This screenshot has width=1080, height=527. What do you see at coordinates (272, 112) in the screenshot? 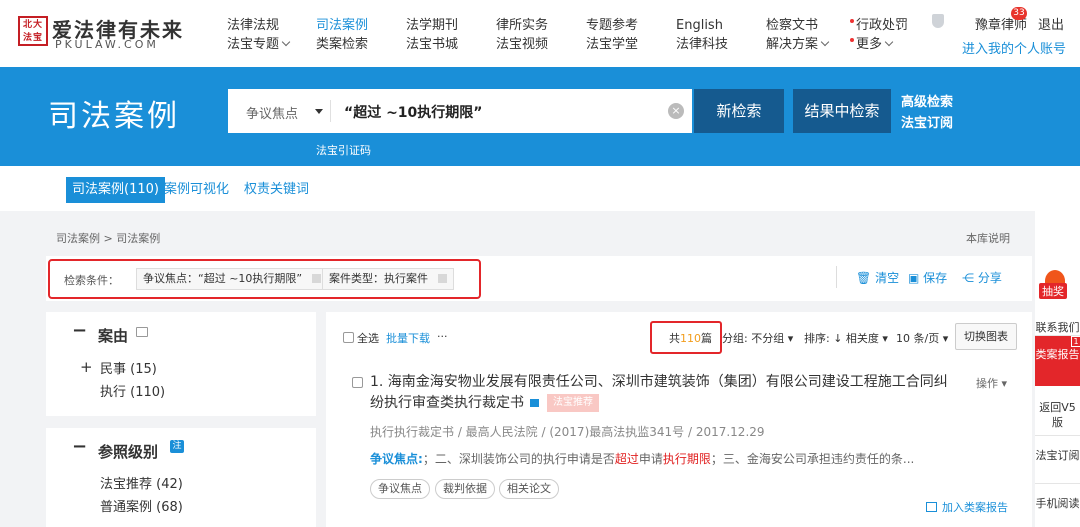
I see `search-field-select: 争议焦点` at bounding box center [272, 112].